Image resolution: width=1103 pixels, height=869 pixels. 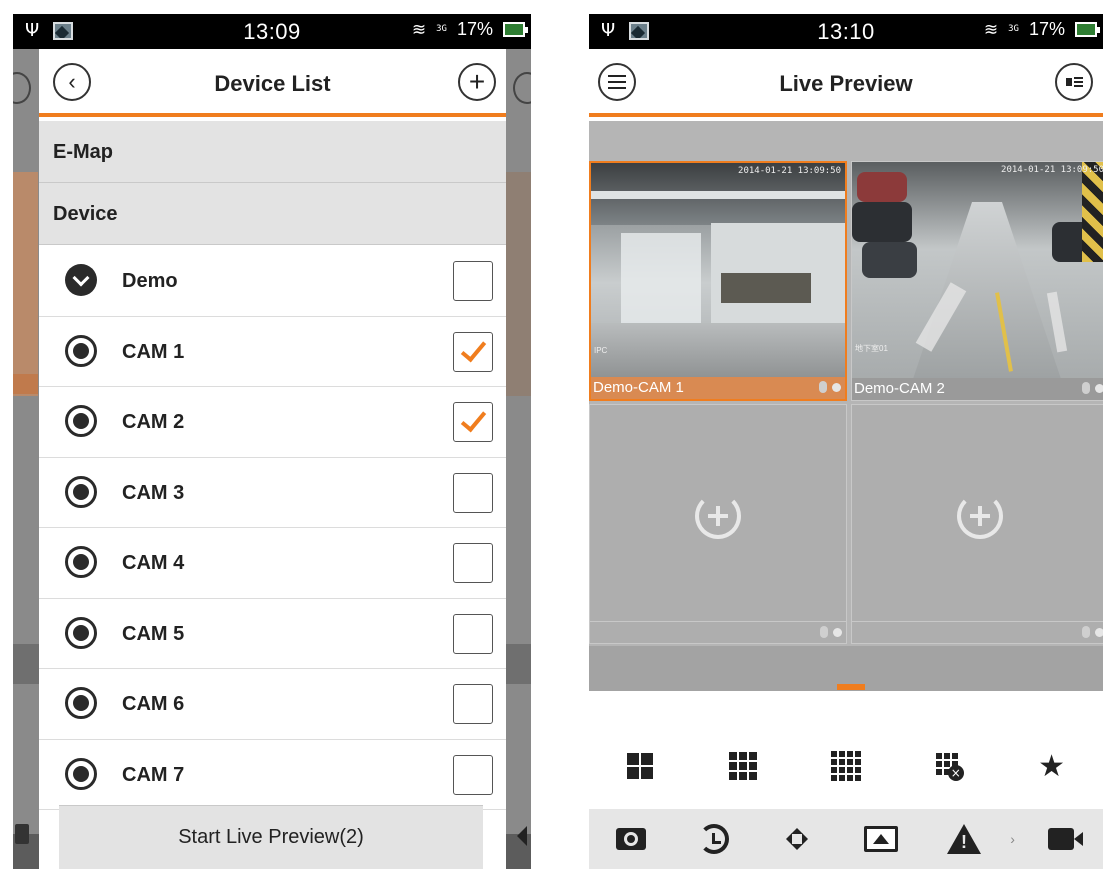 What do you see at coordinates (522, 836) in the screenshot?
I see `background-record-icon` at bounding box center [522, 836].